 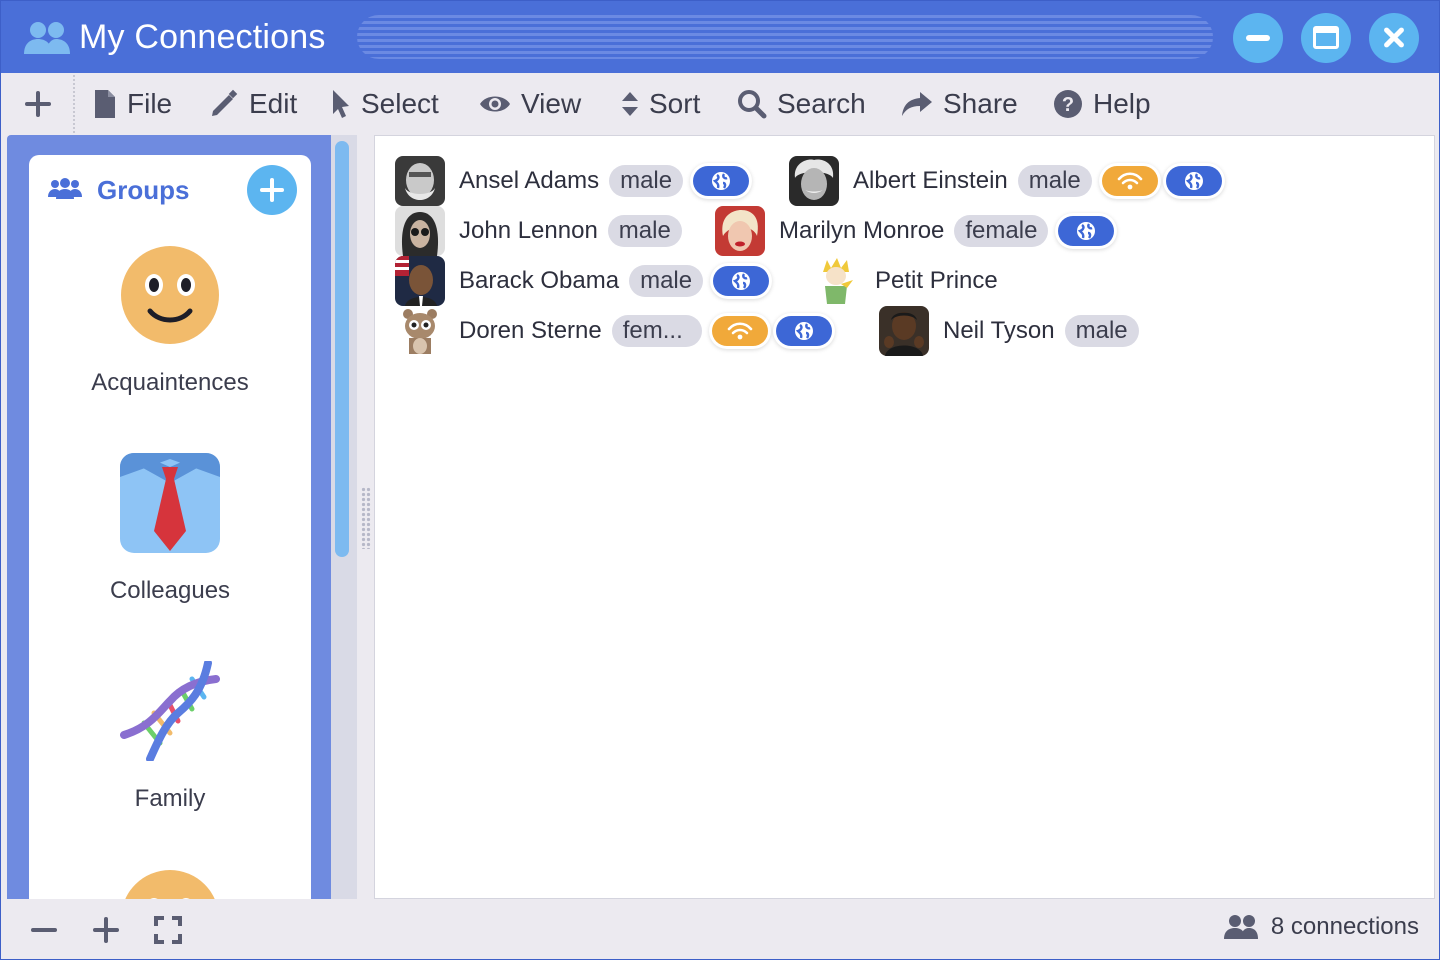 What do you see at coordinates (495, 104) in the screenshot?
I see `eye-icon` at bounding box center [495, 104].